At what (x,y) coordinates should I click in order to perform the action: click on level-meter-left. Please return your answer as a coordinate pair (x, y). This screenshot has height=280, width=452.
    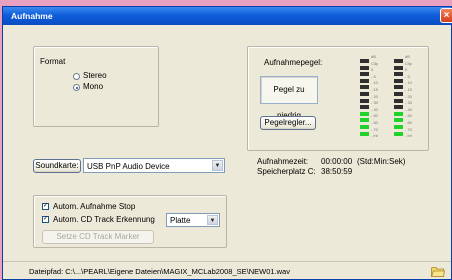
    Looking at the image, I should click on (364, 98).